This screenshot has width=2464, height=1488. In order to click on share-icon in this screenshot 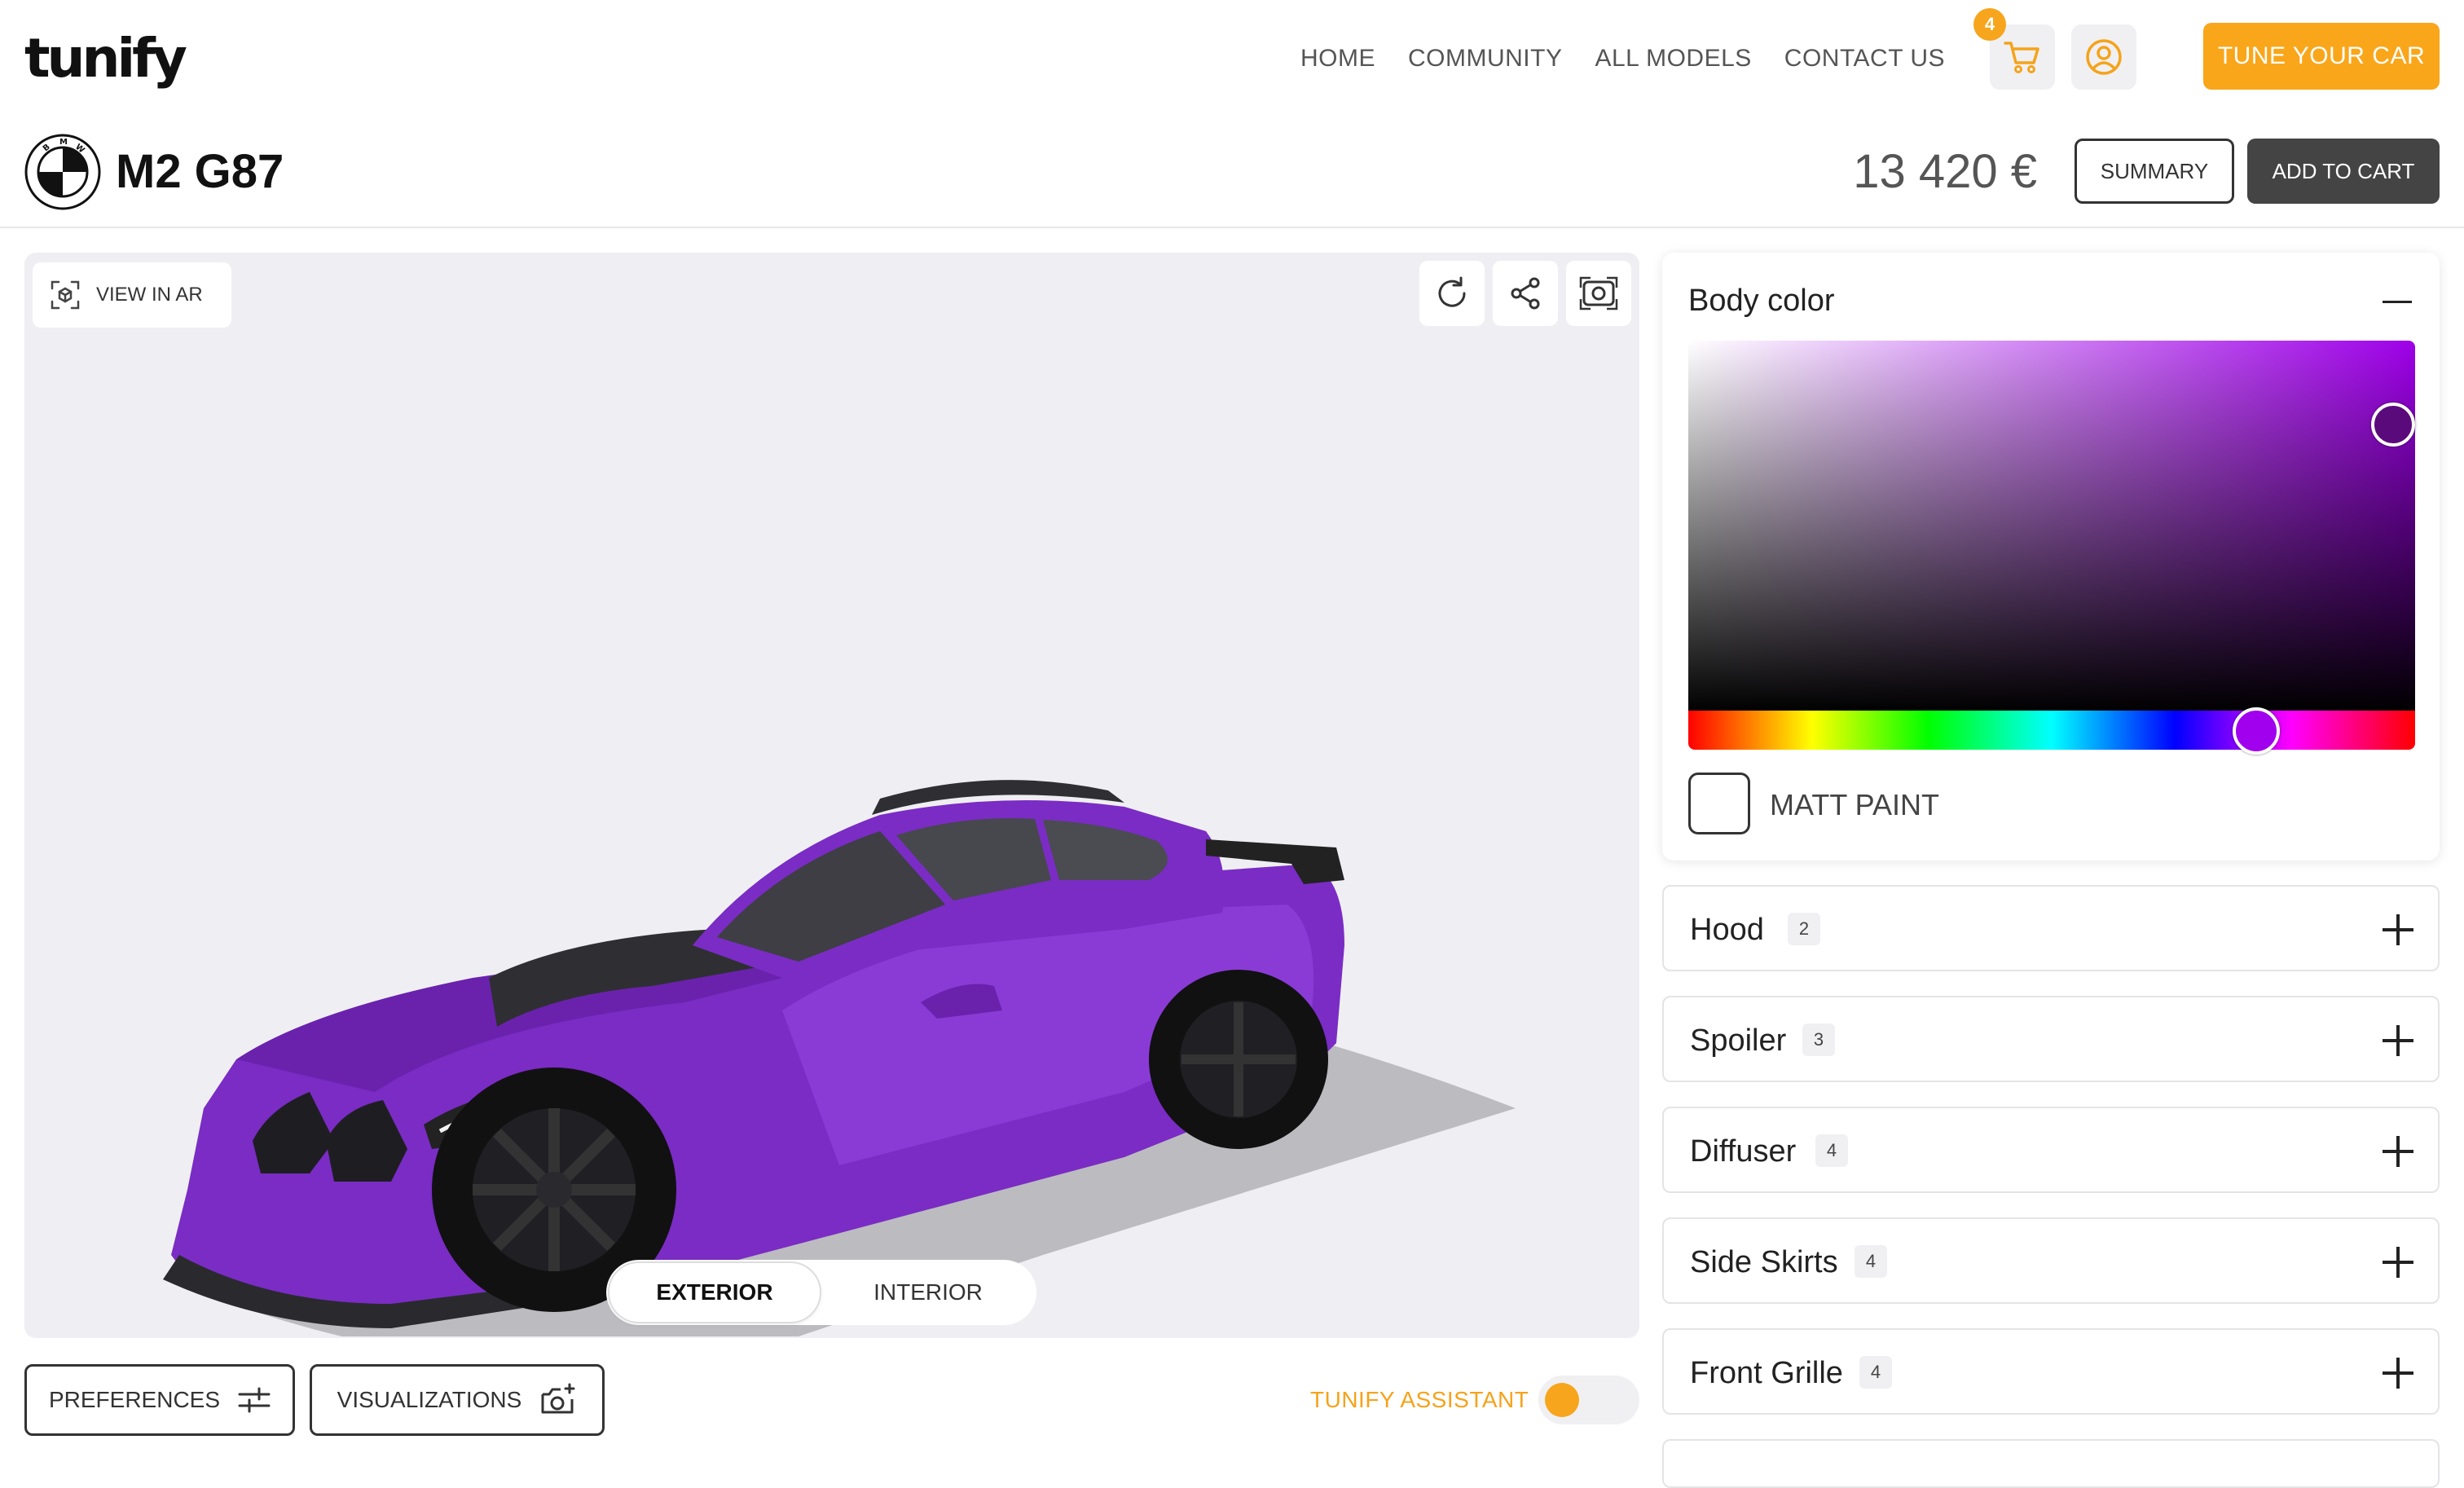, I will do `click(1525, 293)`.